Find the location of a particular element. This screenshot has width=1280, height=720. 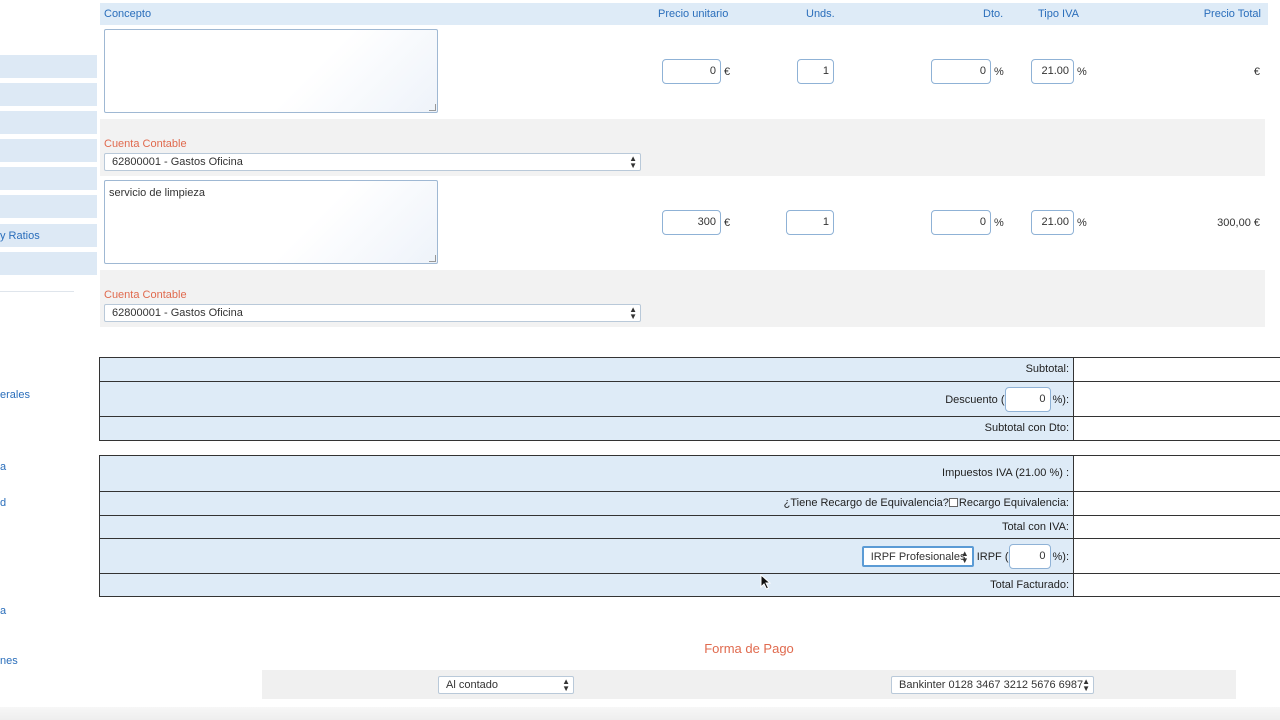

impuestos-value is located at coordinates (1176, 473).